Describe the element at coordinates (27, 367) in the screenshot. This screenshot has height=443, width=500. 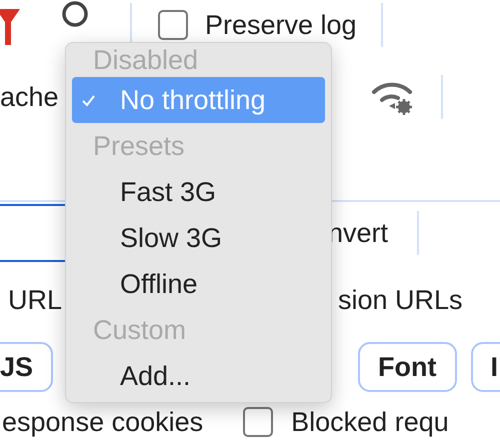
I see `filter-chip: JS` at that location.